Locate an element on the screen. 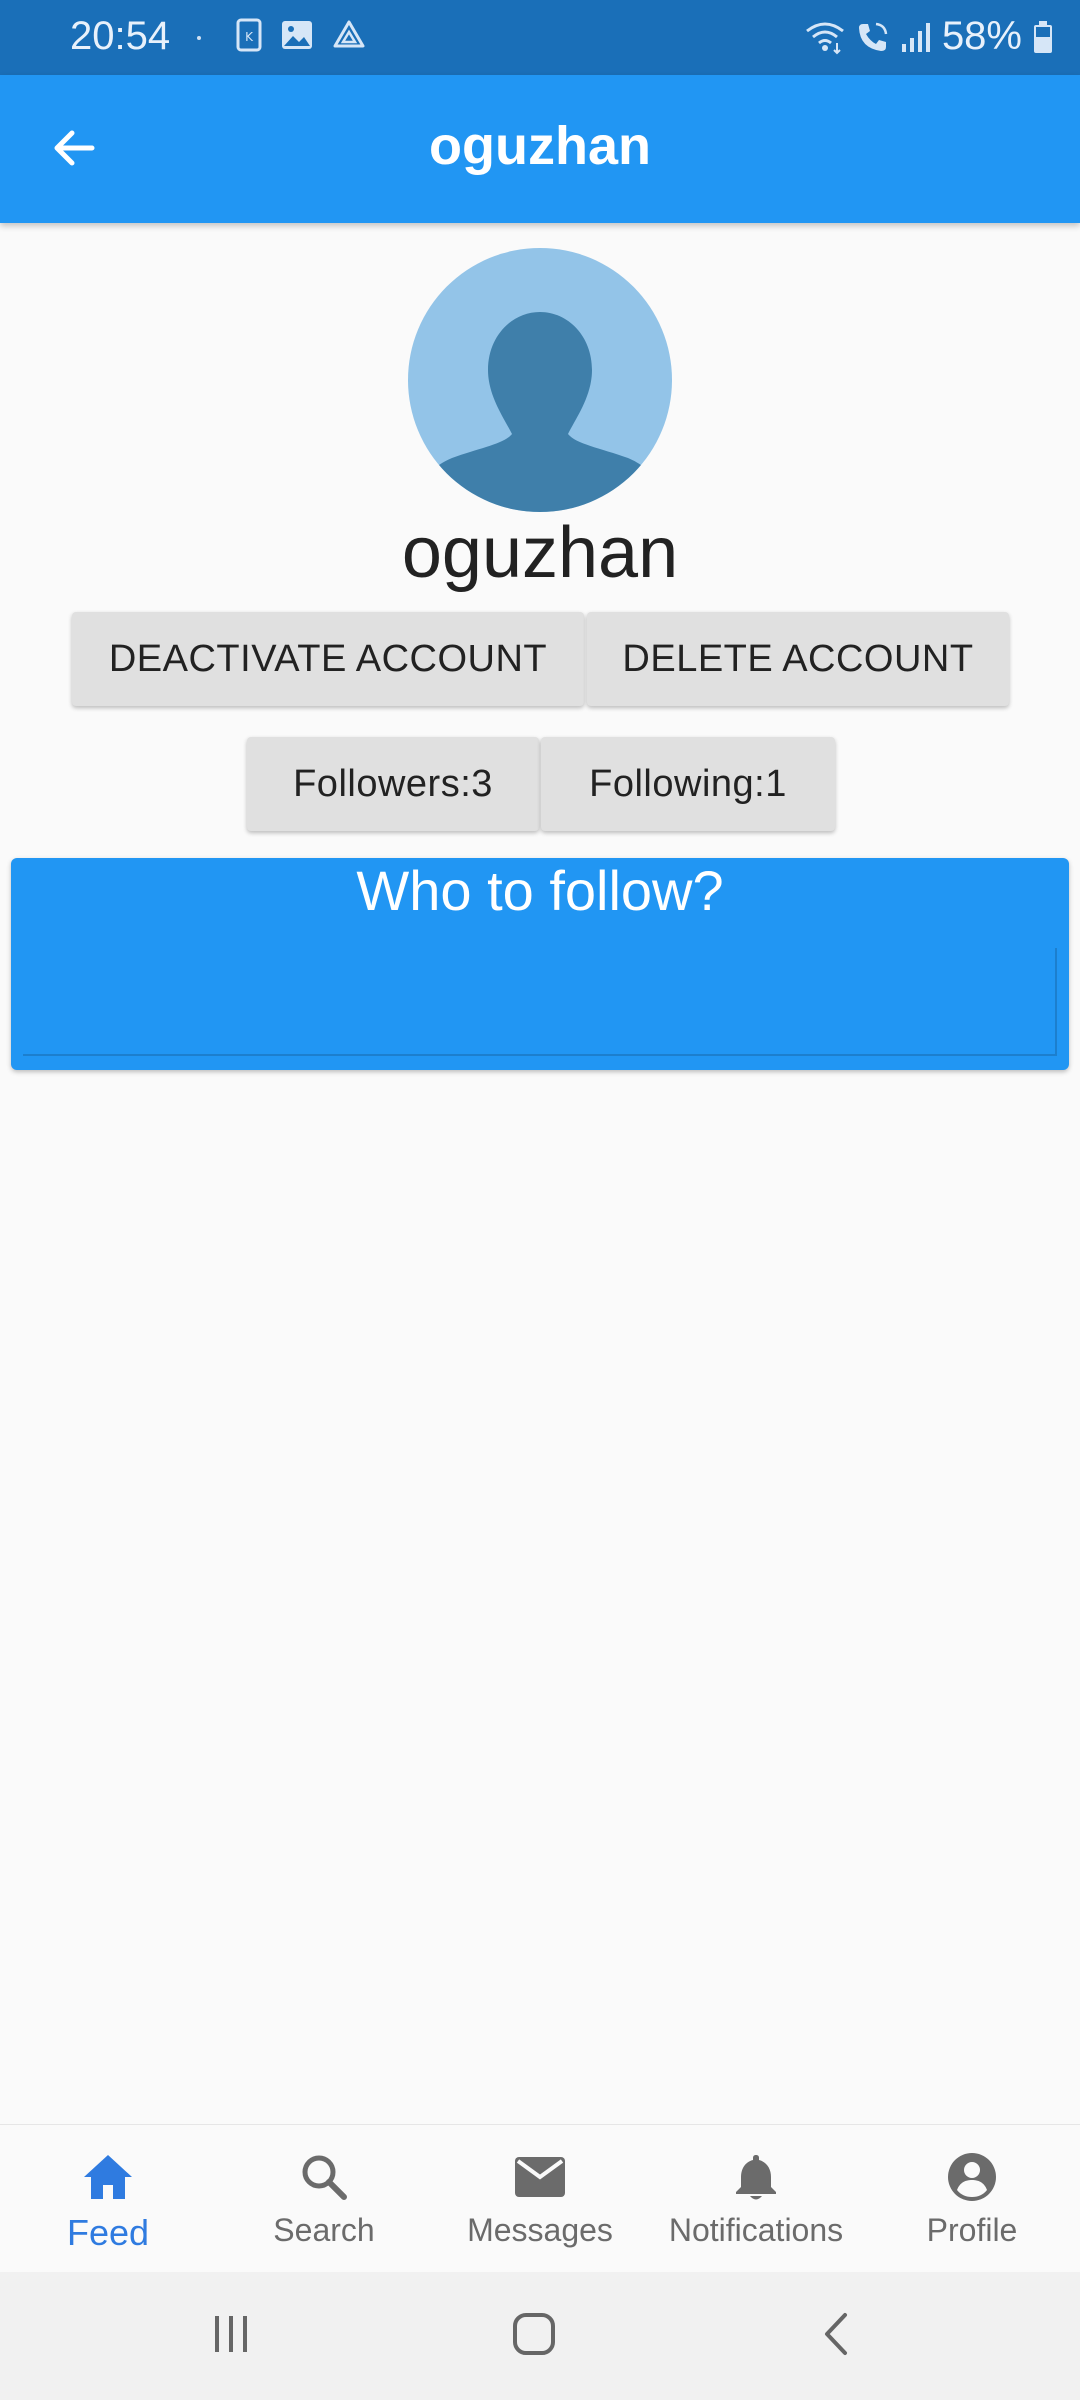  deactivate-account-button: DEACTIVATE ACCOUNT is located at coordinates (328, 659).